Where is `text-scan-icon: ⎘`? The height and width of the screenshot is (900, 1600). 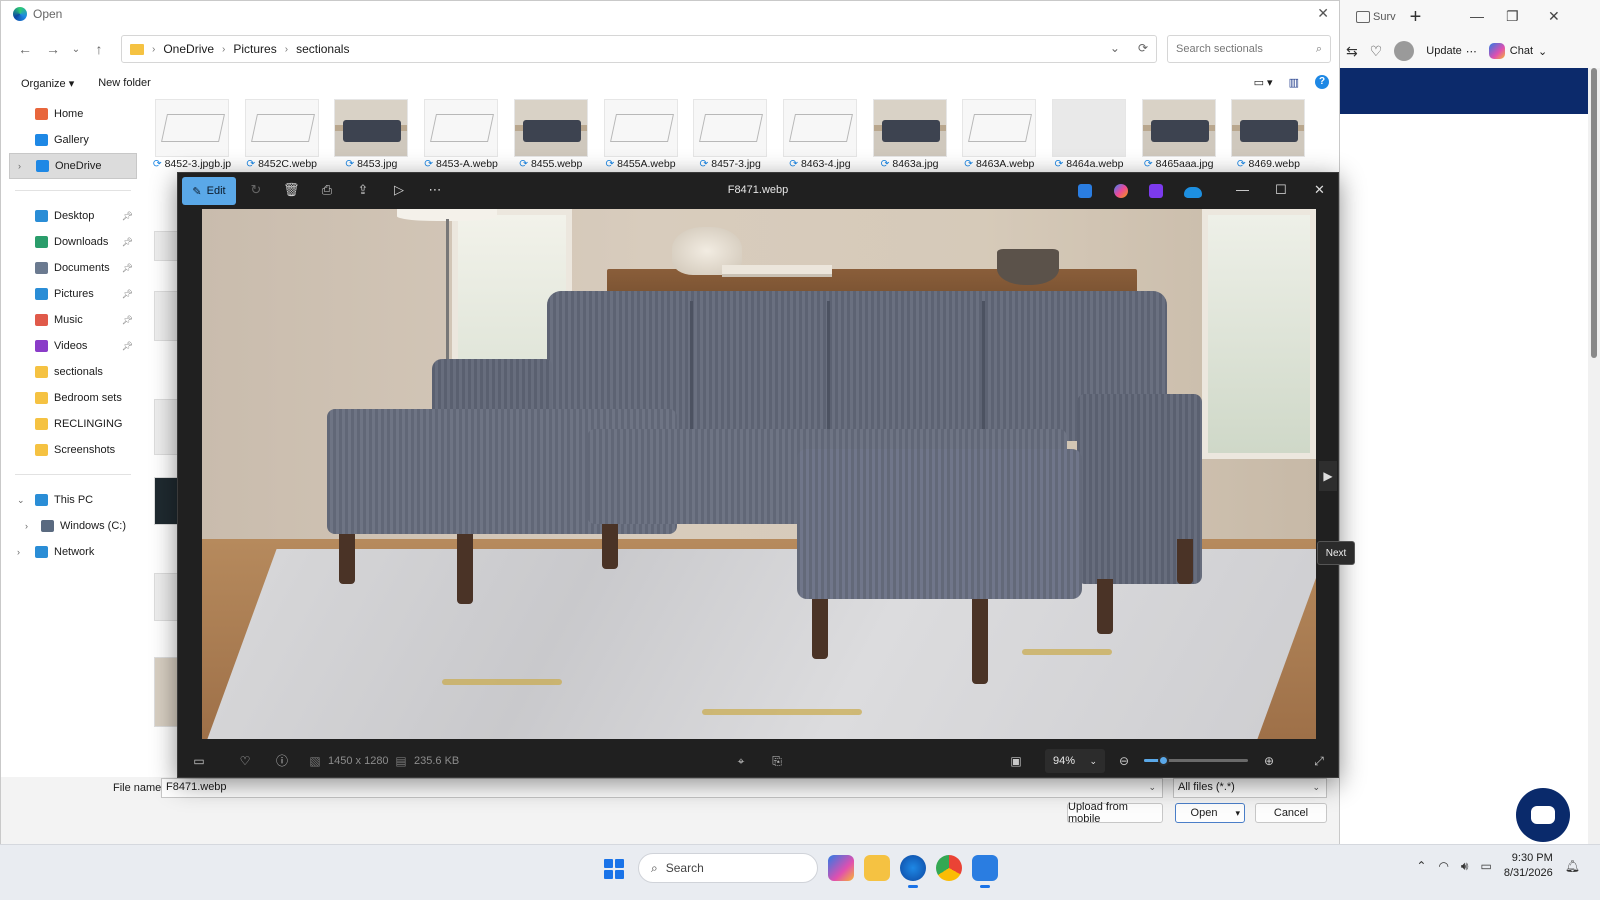 text-scan-icon: ⎘ is located at coordinates (777, 761).